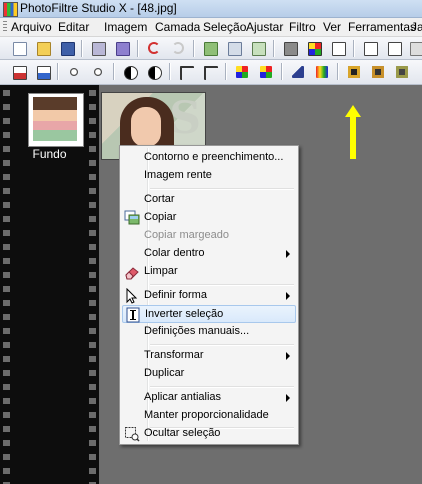 Image resolution: width=422 pixels, height=484 pixels. I want to click on window-title: PhotoFiltre Studio X - [48.jpg], so click(98, 8).